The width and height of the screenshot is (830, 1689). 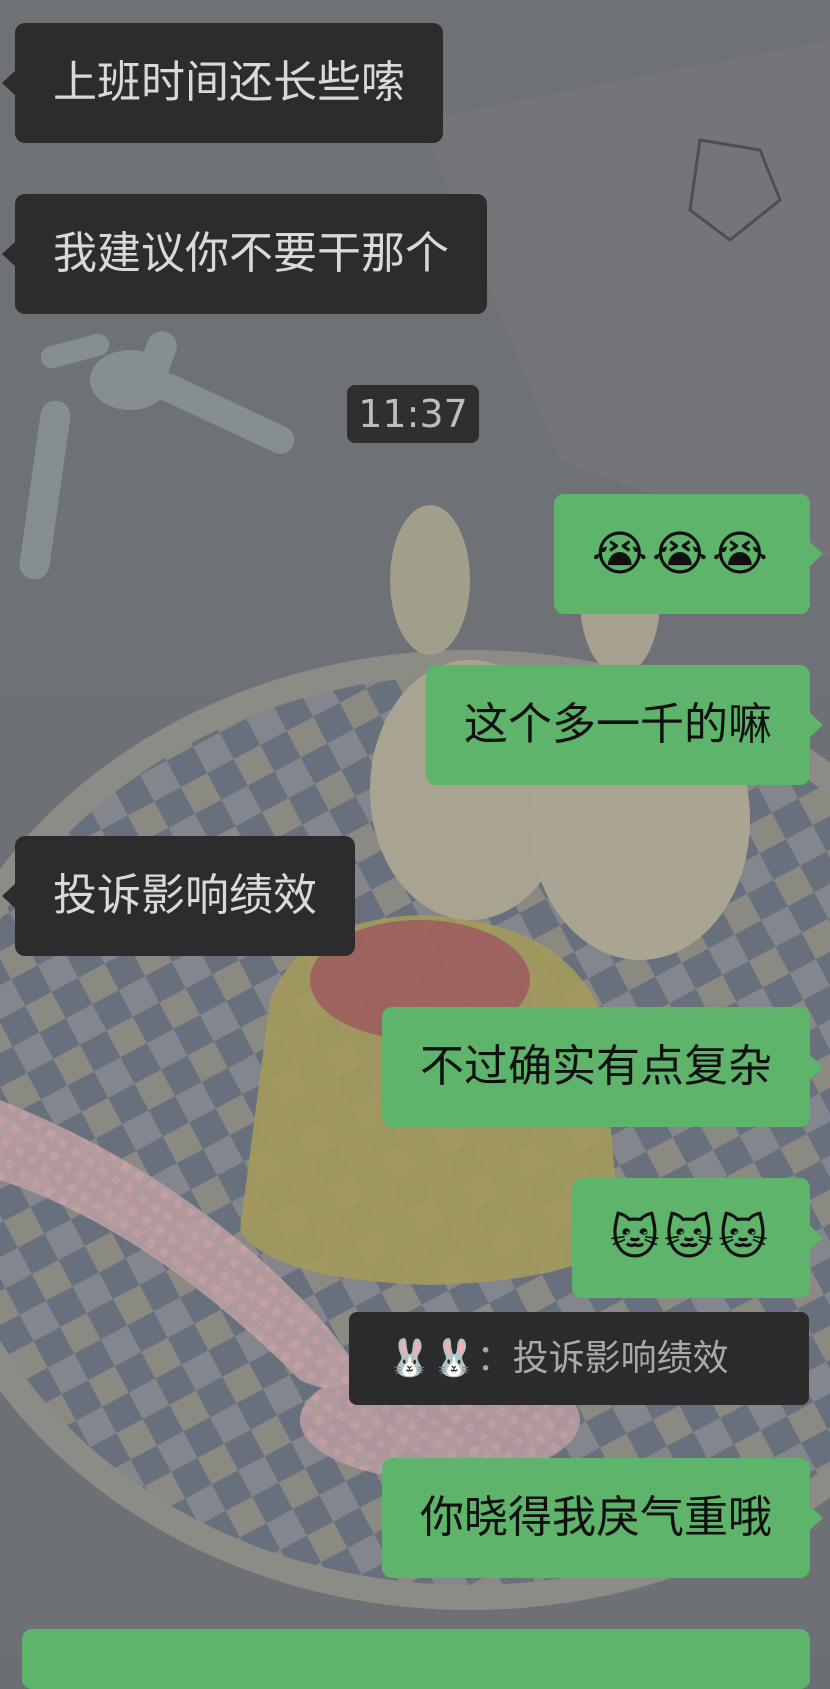 What do you see at coordinates (620, 1358) in the screenshot?
I see `quote-text: 投诉影响绩效` at bounding box center [620, 1358].